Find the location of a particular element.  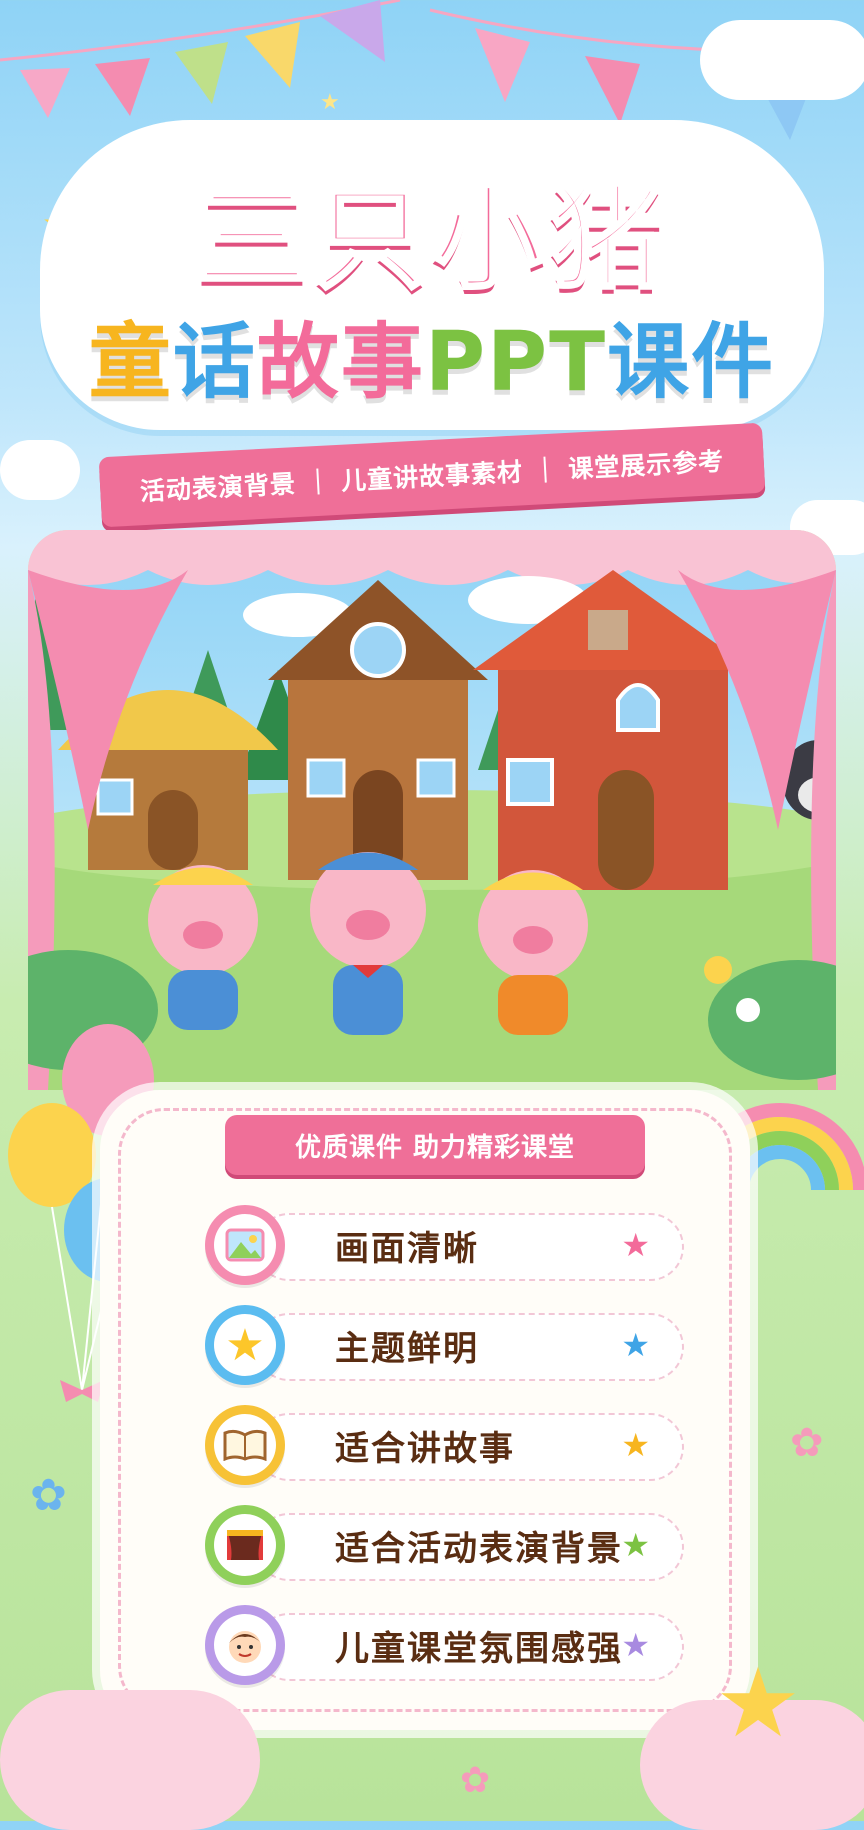

smiling-star-icon: ★ is located at coordinates (758, 1703).